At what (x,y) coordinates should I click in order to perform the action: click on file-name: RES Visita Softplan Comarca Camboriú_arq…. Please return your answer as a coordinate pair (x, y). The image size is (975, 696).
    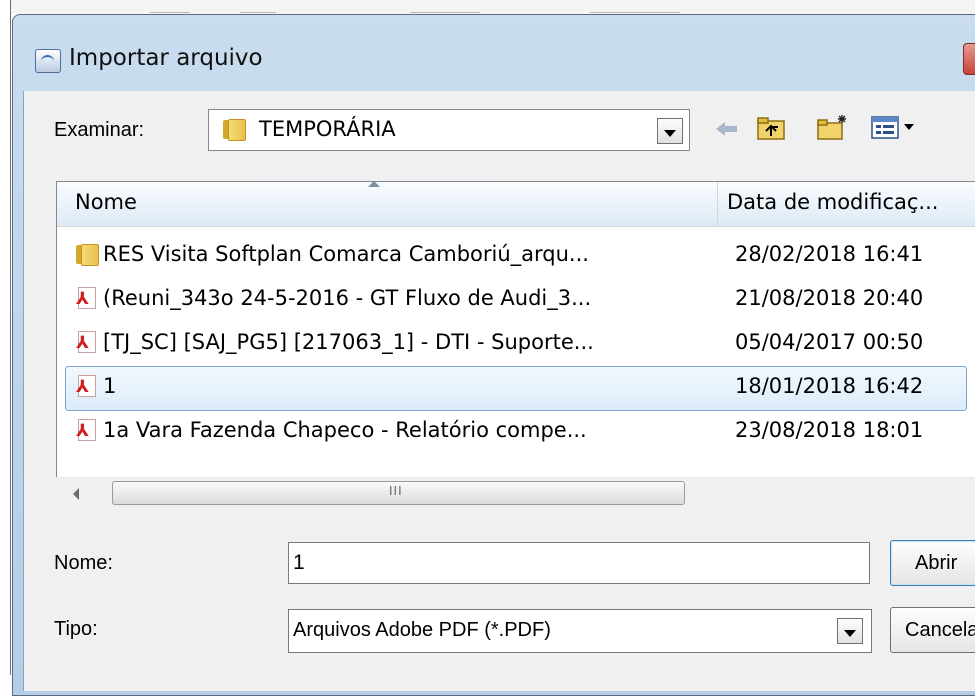
    Looking at the image, I should click on (346, 254).